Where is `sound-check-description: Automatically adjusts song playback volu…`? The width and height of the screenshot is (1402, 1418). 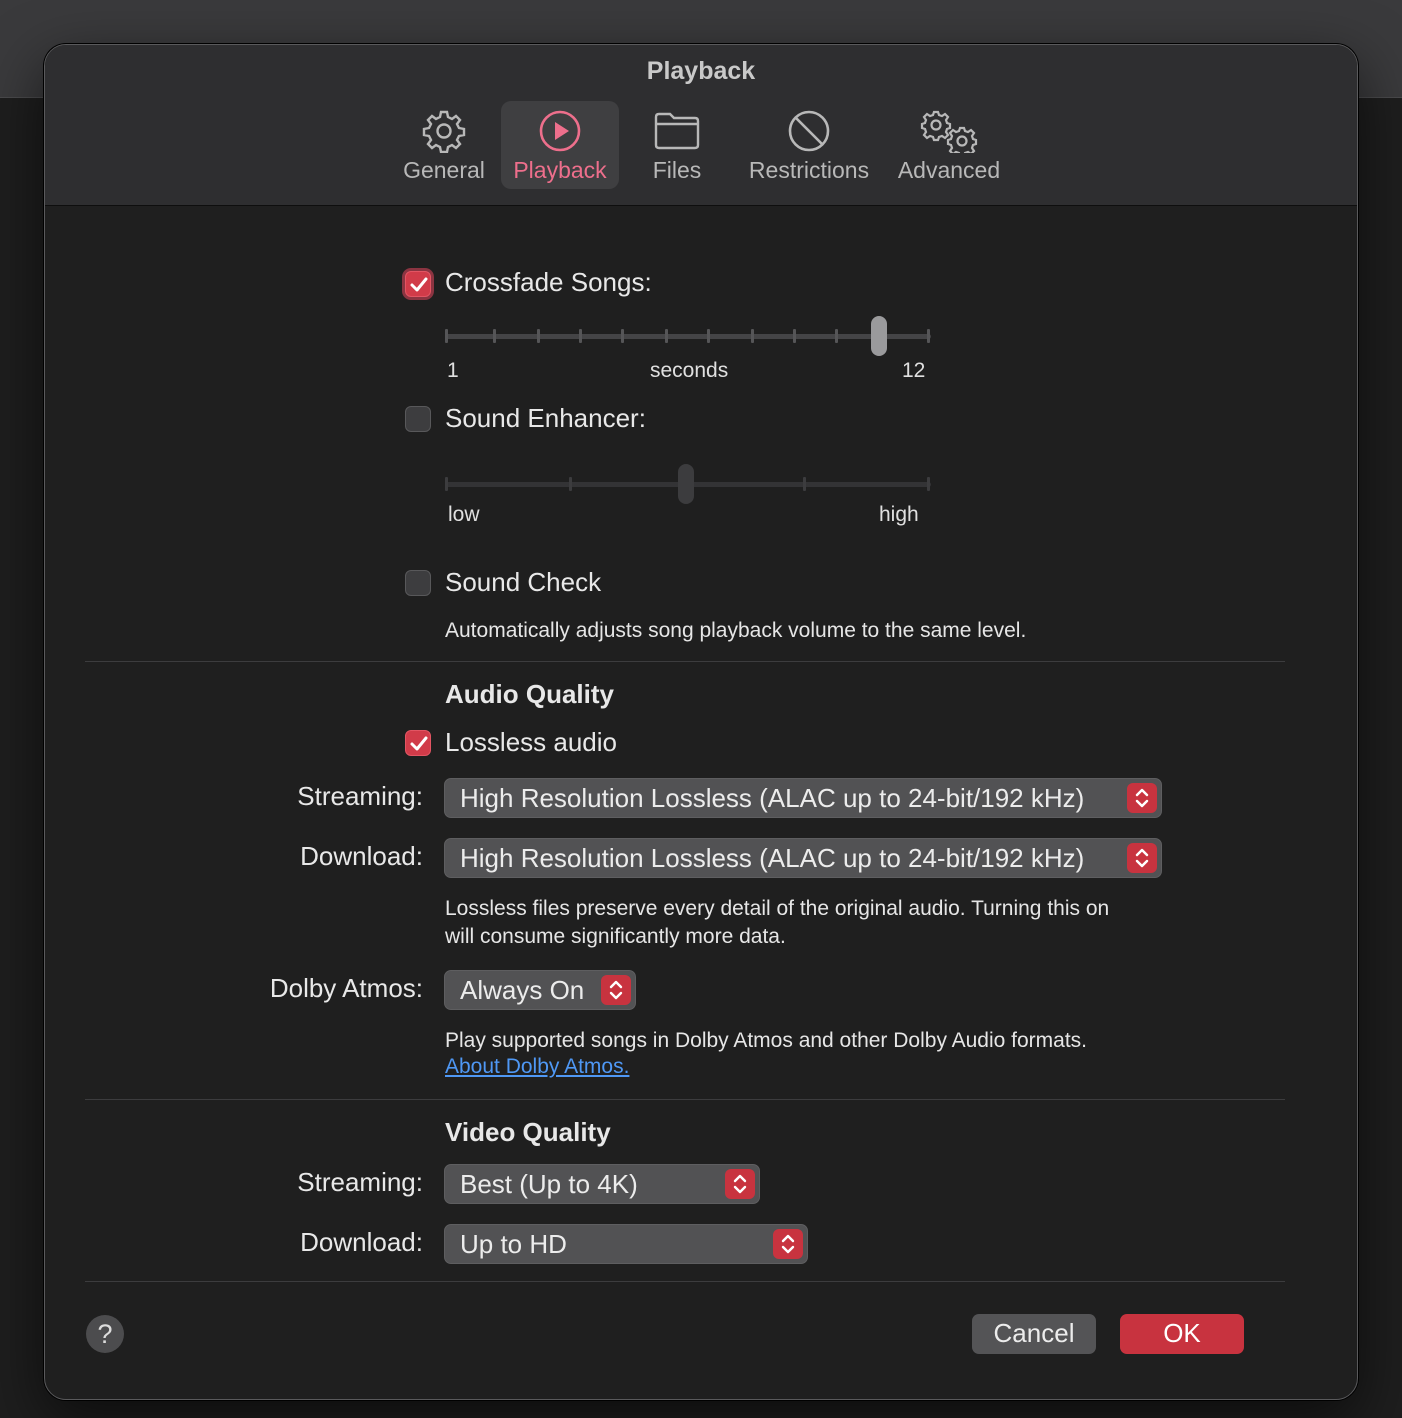
sound-check-description: Automatically adjusts song playback volu… is located at coordinates (736, 630).